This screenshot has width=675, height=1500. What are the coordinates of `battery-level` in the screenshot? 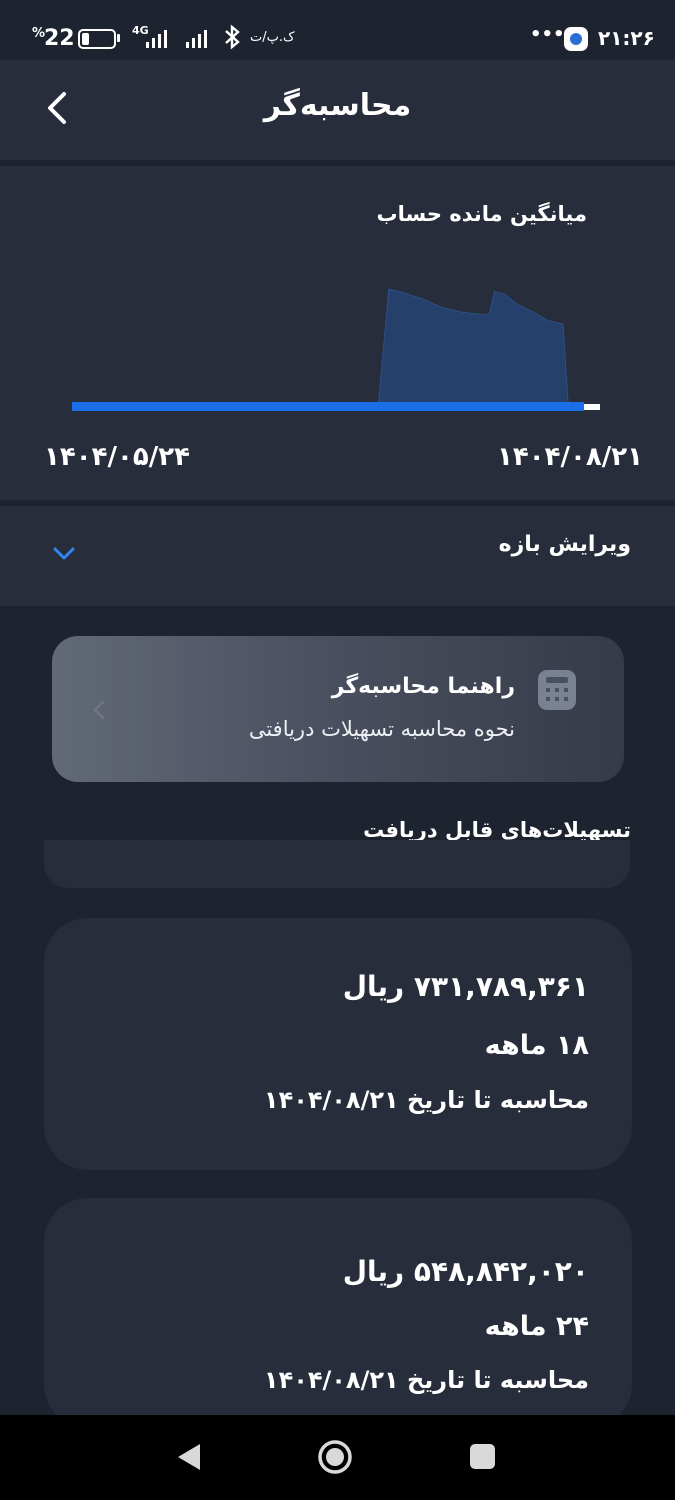 It's located at (85, 39).